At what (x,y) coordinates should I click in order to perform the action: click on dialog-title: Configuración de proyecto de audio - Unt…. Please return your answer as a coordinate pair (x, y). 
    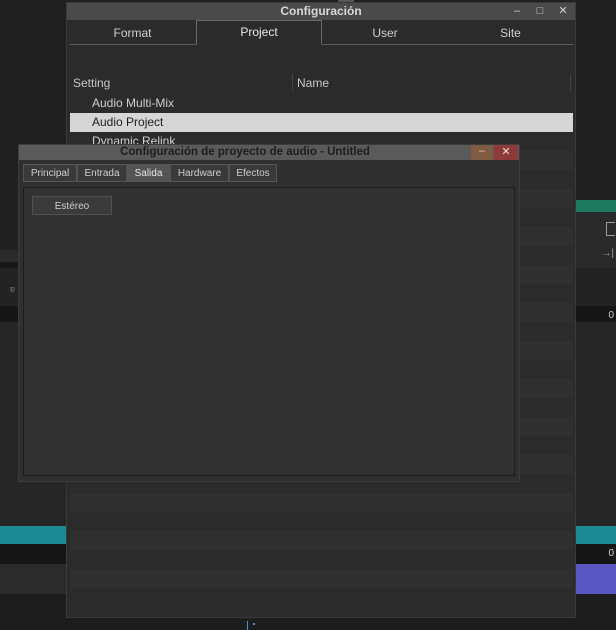
    Looking at the image, I should click on (245, 152).